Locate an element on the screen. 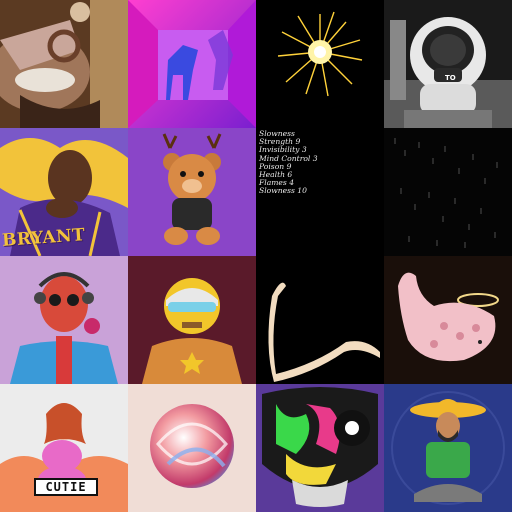 This screenshot has height=512, width=512. tile-brush-stroke is located at coordinates (320, 320).